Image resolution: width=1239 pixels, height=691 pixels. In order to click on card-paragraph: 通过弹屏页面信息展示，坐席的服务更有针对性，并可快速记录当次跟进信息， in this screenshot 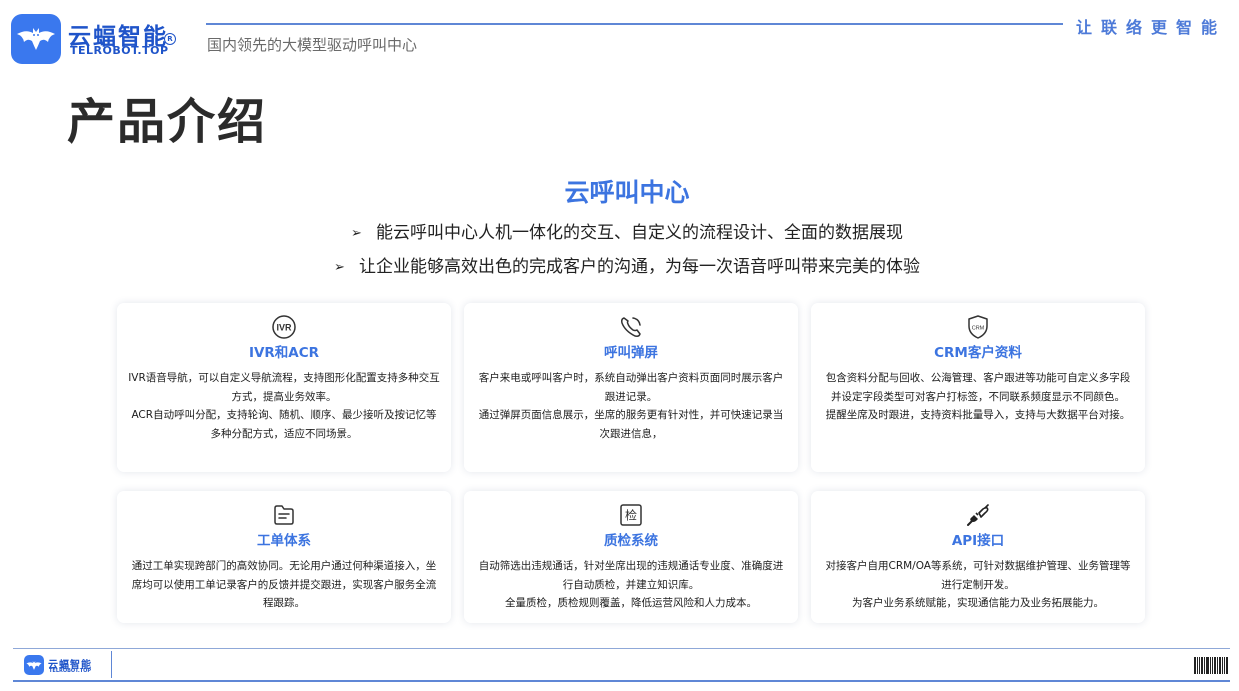, I will do `click(631, 424)`.